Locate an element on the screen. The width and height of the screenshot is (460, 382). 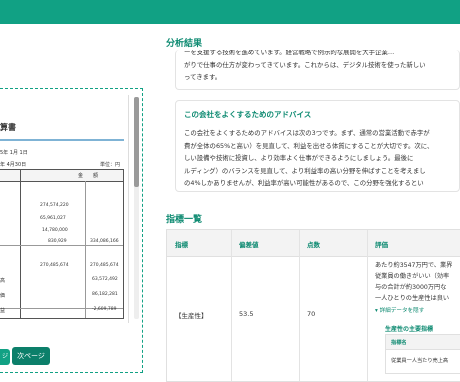
document-scrollbar-thumb is located at coordinates (136, 142).